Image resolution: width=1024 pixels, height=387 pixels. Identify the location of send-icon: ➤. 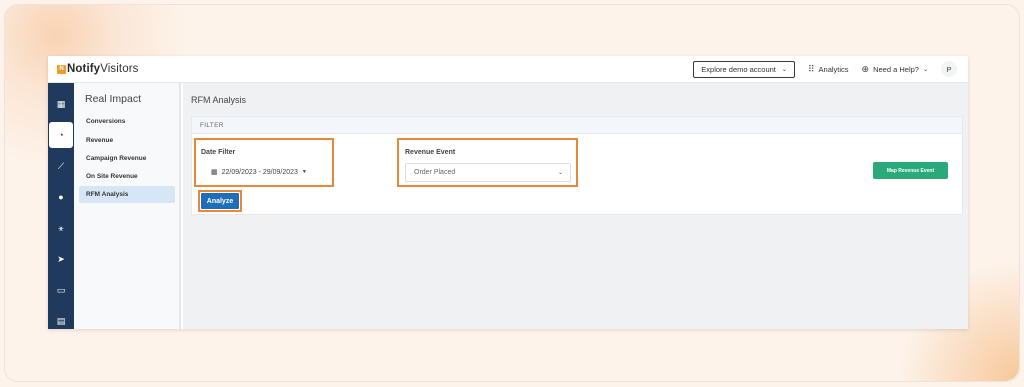
(61, 259).